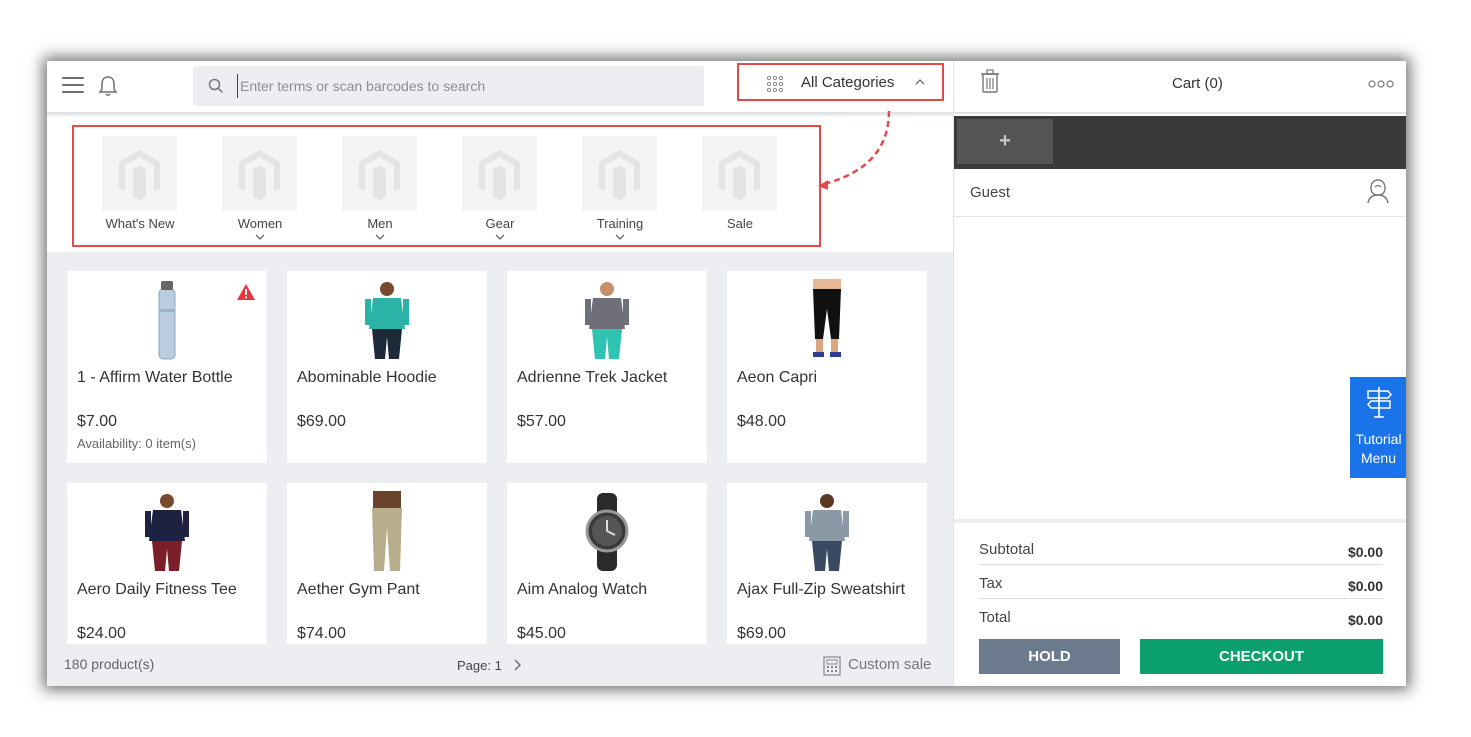  I want to click on subtotal-row: Subtotal $0.00, so click(1181, 548).